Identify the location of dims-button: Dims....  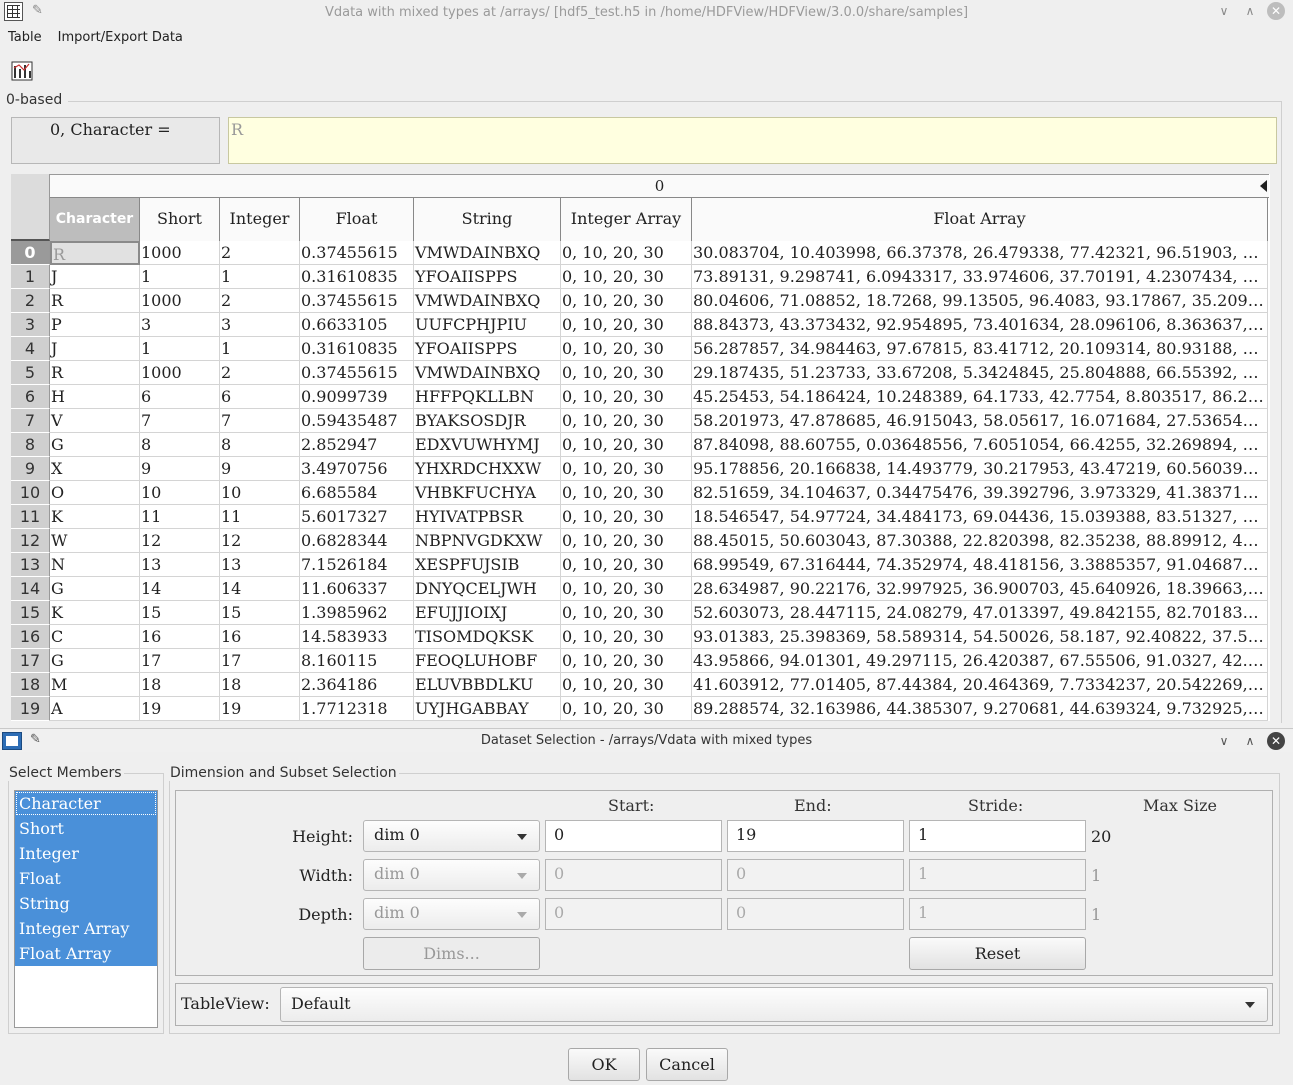
(451, 953).